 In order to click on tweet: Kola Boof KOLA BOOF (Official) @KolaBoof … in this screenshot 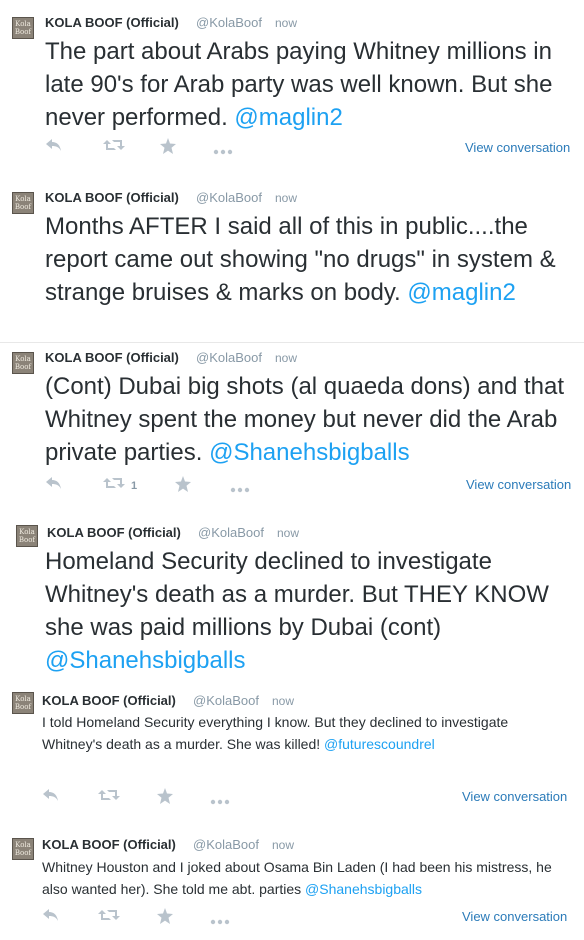, I will do `click(292, 882)`.